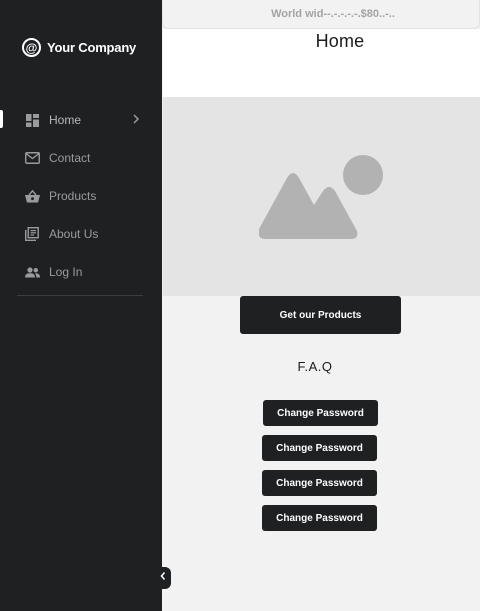 This screenshot has height=611, width=480. What do you see at coordinates (1, 119) in the screenshot?
I see `active-indicator` at bounding box center [1, 119].